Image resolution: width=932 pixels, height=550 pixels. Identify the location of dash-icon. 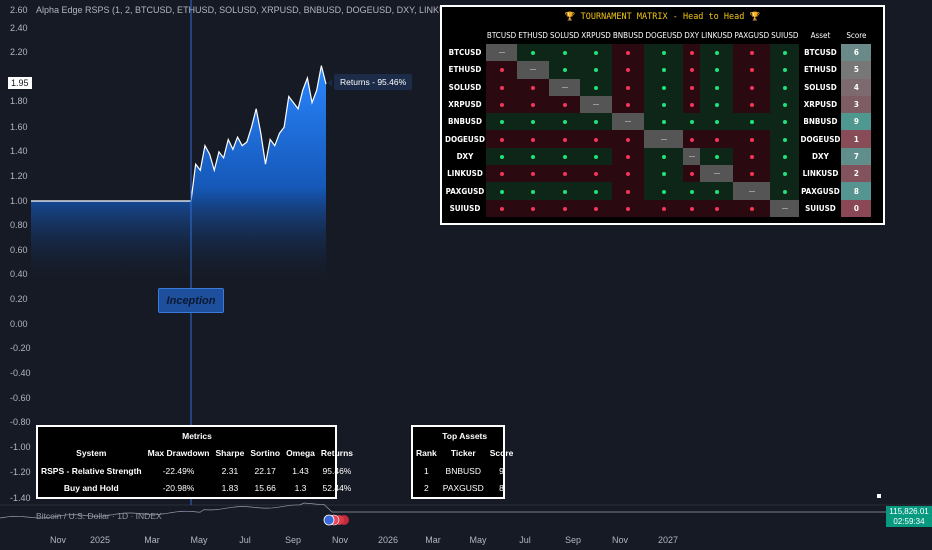
(691, 156).